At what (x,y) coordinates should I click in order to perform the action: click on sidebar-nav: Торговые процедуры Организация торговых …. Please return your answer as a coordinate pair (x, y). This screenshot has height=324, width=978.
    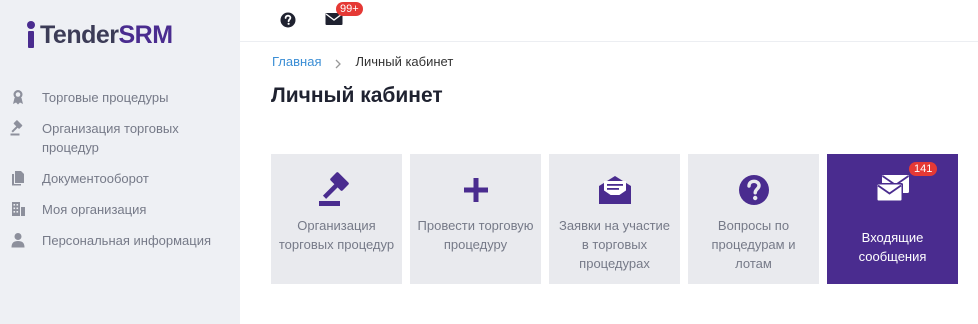
    Looking at the image, I should click on (120, 169).